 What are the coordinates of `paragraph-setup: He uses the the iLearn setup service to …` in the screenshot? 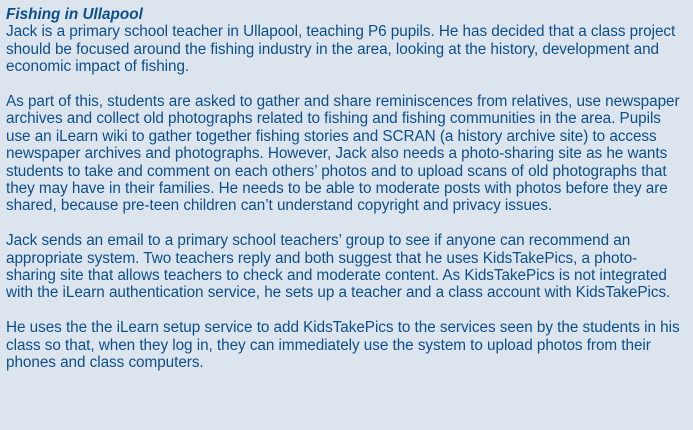 It's located at (343, 345).